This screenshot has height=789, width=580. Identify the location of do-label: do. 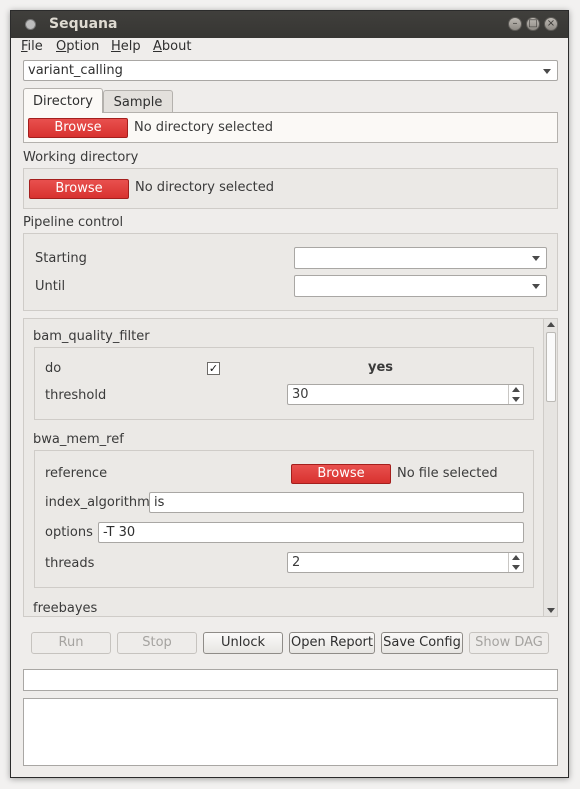
(53, 368).